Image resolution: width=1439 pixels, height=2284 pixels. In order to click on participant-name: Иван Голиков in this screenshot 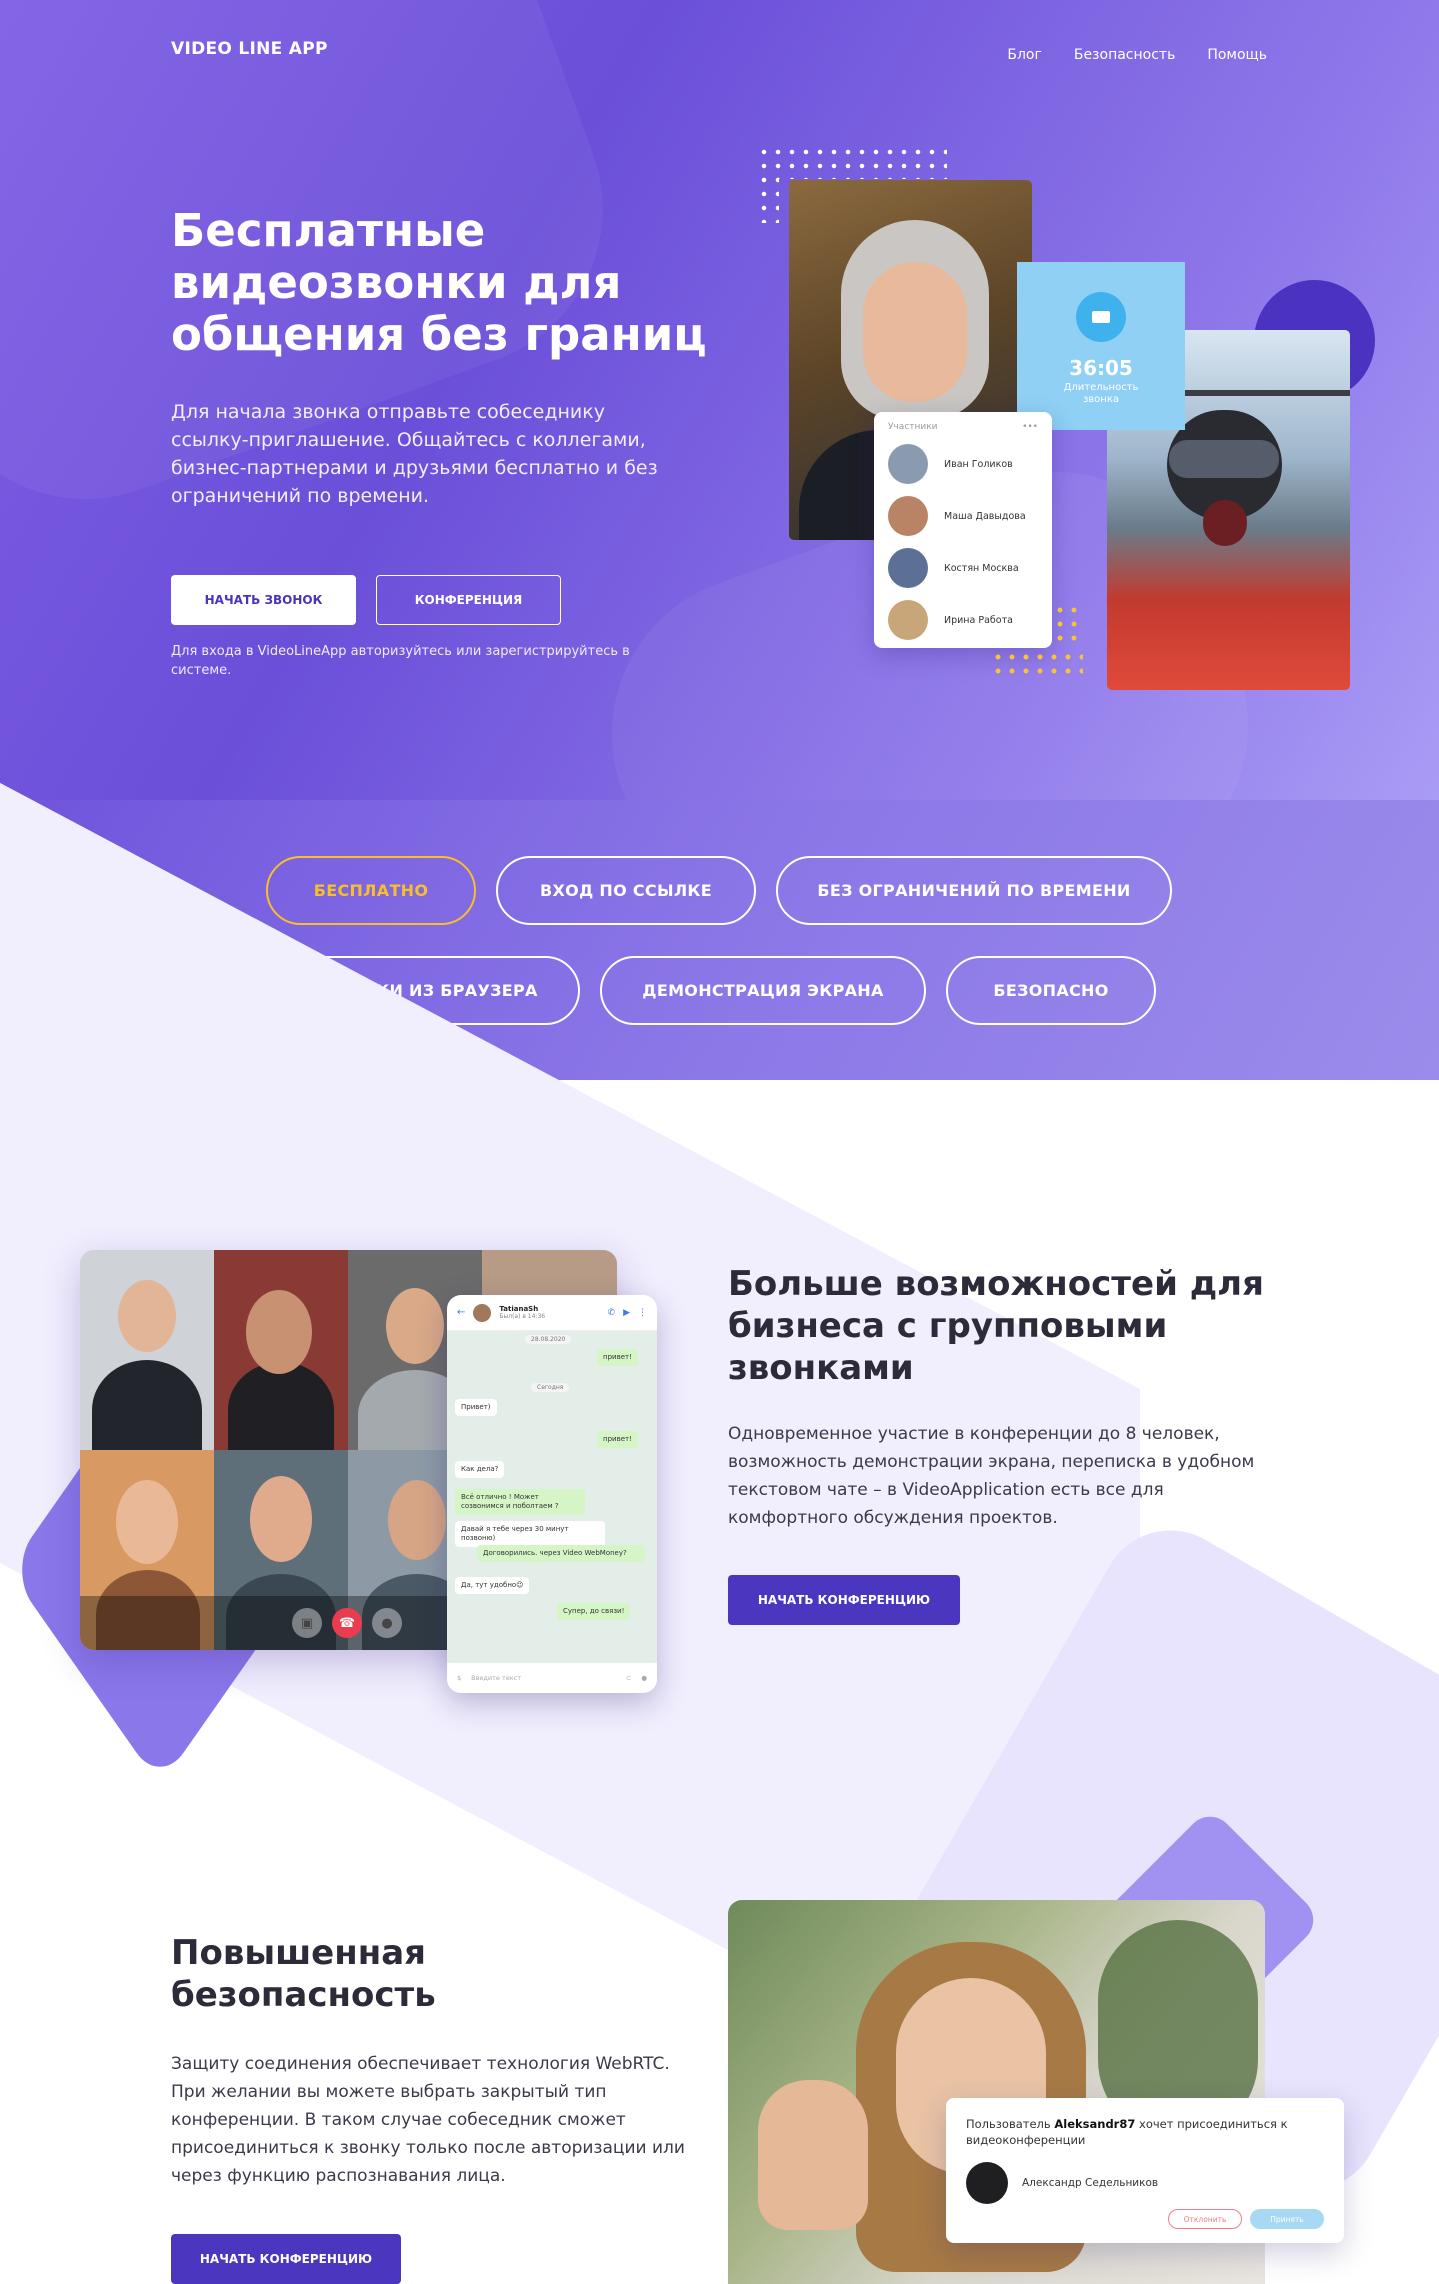, I will do `click(978, 464)`.